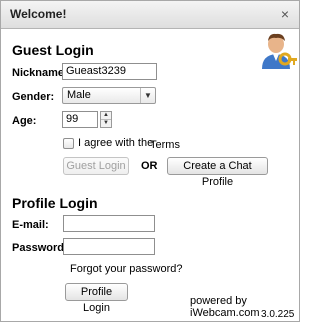 Image resolution: width=320 pixels, height=322 pixels. What do you see at coordinates (109, 246) in the screenshot?
I see `password-input` at bounding box center [109, 246].